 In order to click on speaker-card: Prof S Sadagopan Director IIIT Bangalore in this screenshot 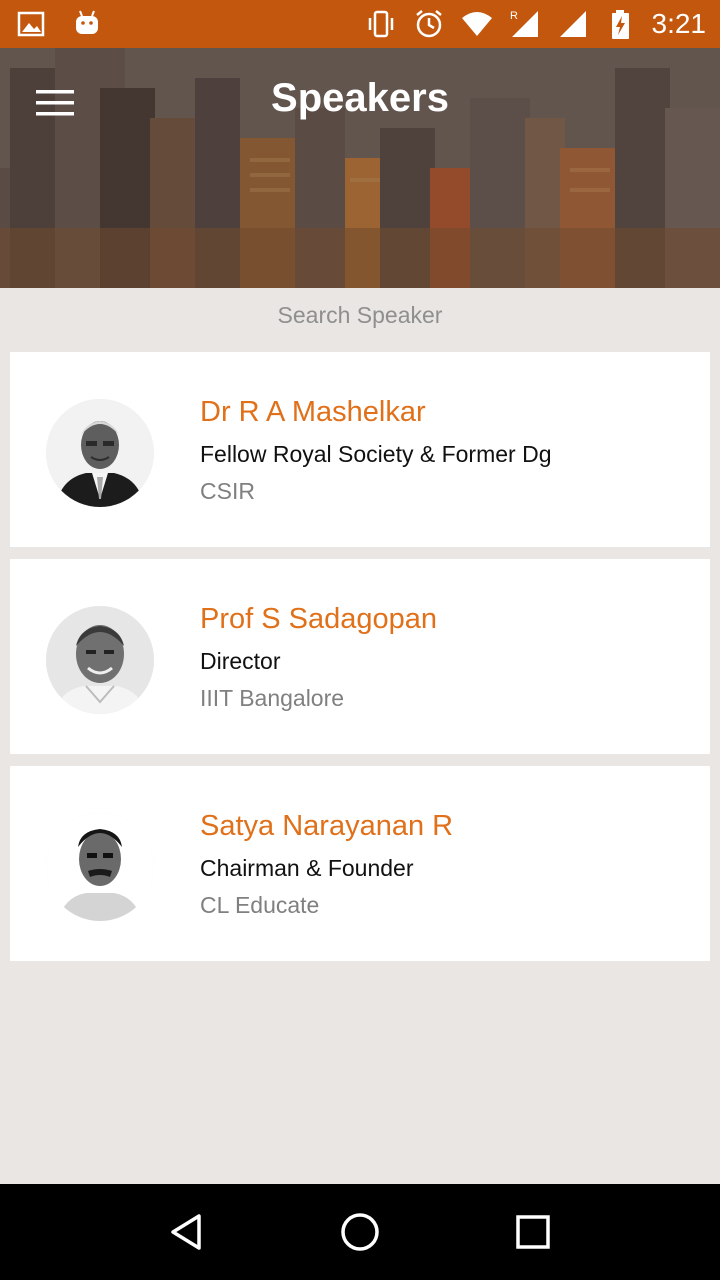, I will do `click(360, 656)`.